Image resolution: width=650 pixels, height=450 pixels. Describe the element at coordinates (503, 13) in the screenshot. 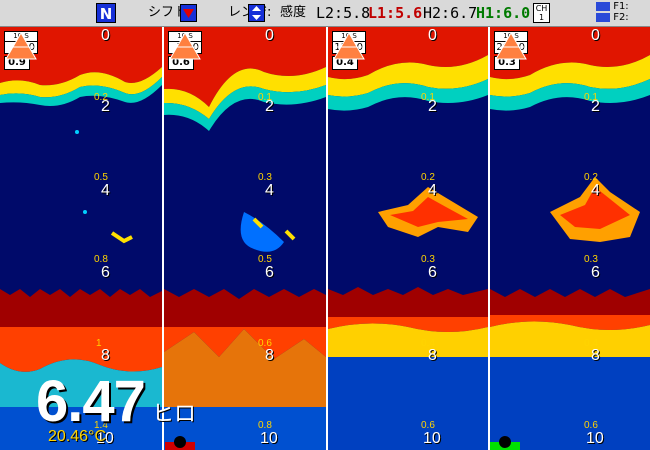

I see `h1-value: H1:6.0` at that location.